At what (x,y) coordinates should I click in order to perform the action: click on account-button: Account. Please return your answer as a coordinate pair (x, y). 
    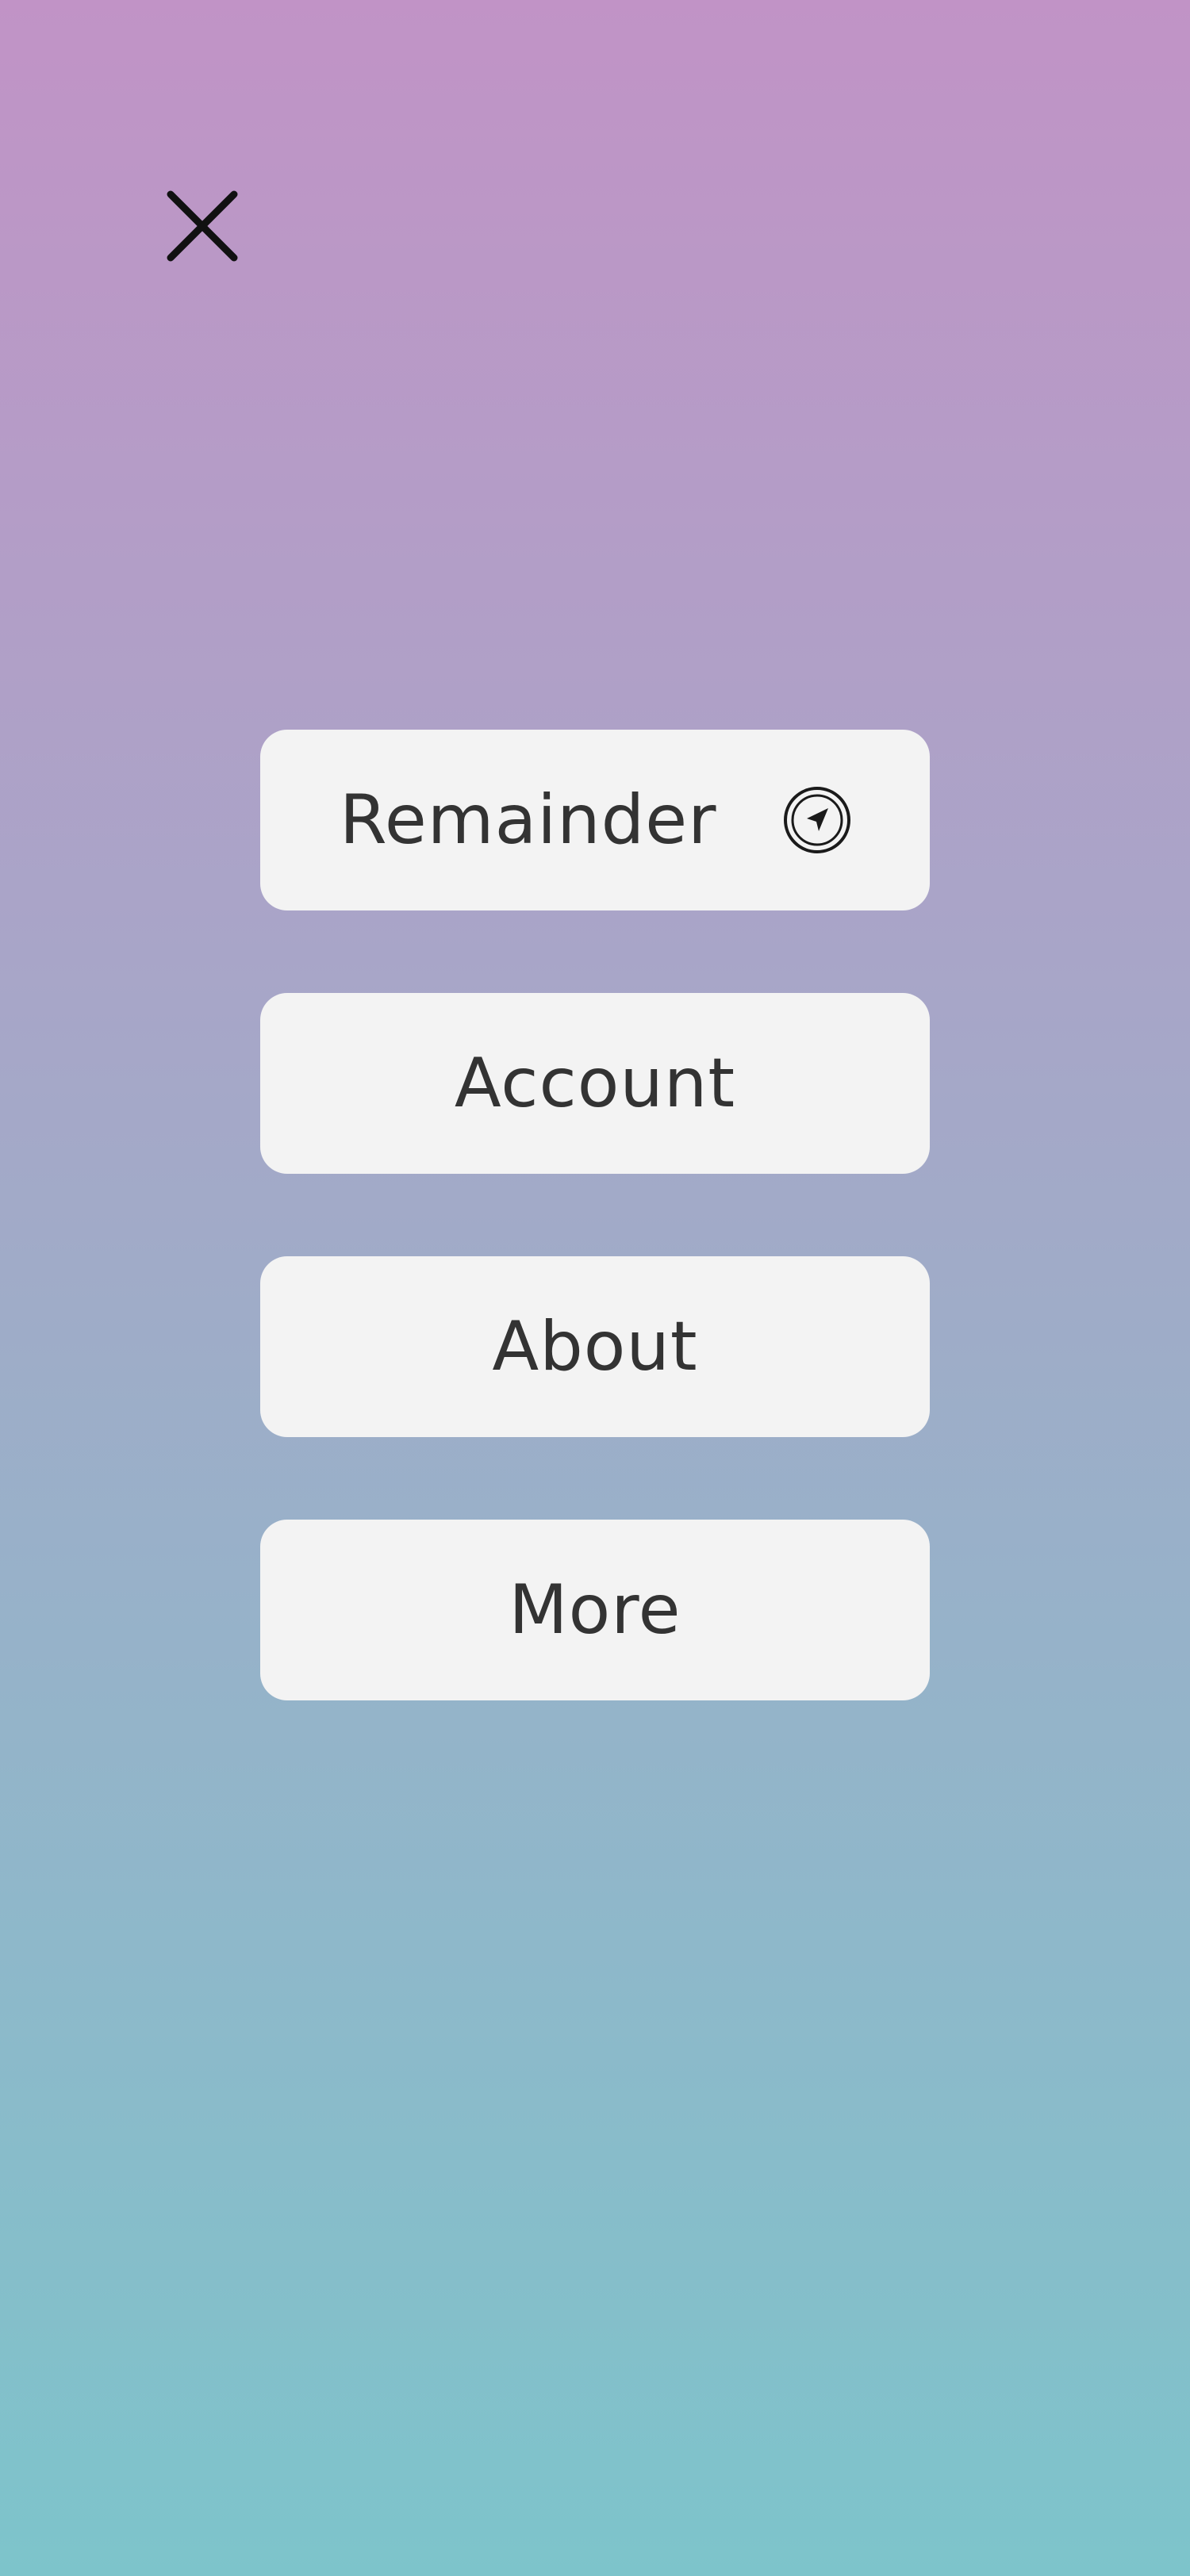
    Looking at the image, I should click on (595, 1083).